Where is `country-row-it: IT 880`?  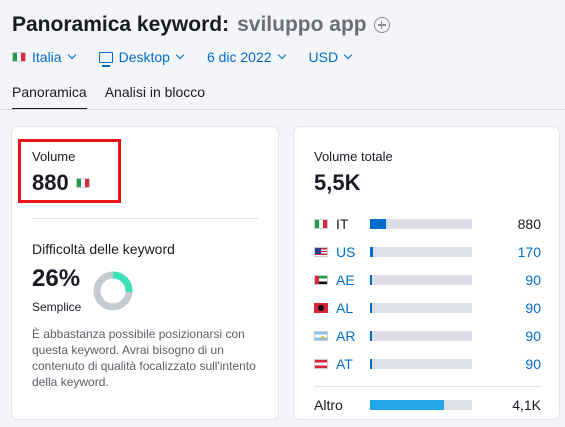 country-row-it: IT 880 is located at coordinates (427, 224).